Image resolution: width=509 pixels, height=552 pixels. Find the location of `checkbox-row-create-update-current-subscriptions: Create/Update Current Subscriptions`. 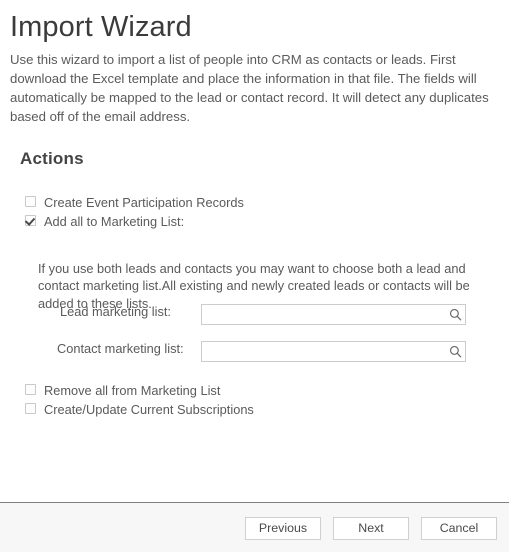

checkbox-row-create-update-current-subscriptions: Create/Update Current Subscriptions is located at coordinates (139, 409).